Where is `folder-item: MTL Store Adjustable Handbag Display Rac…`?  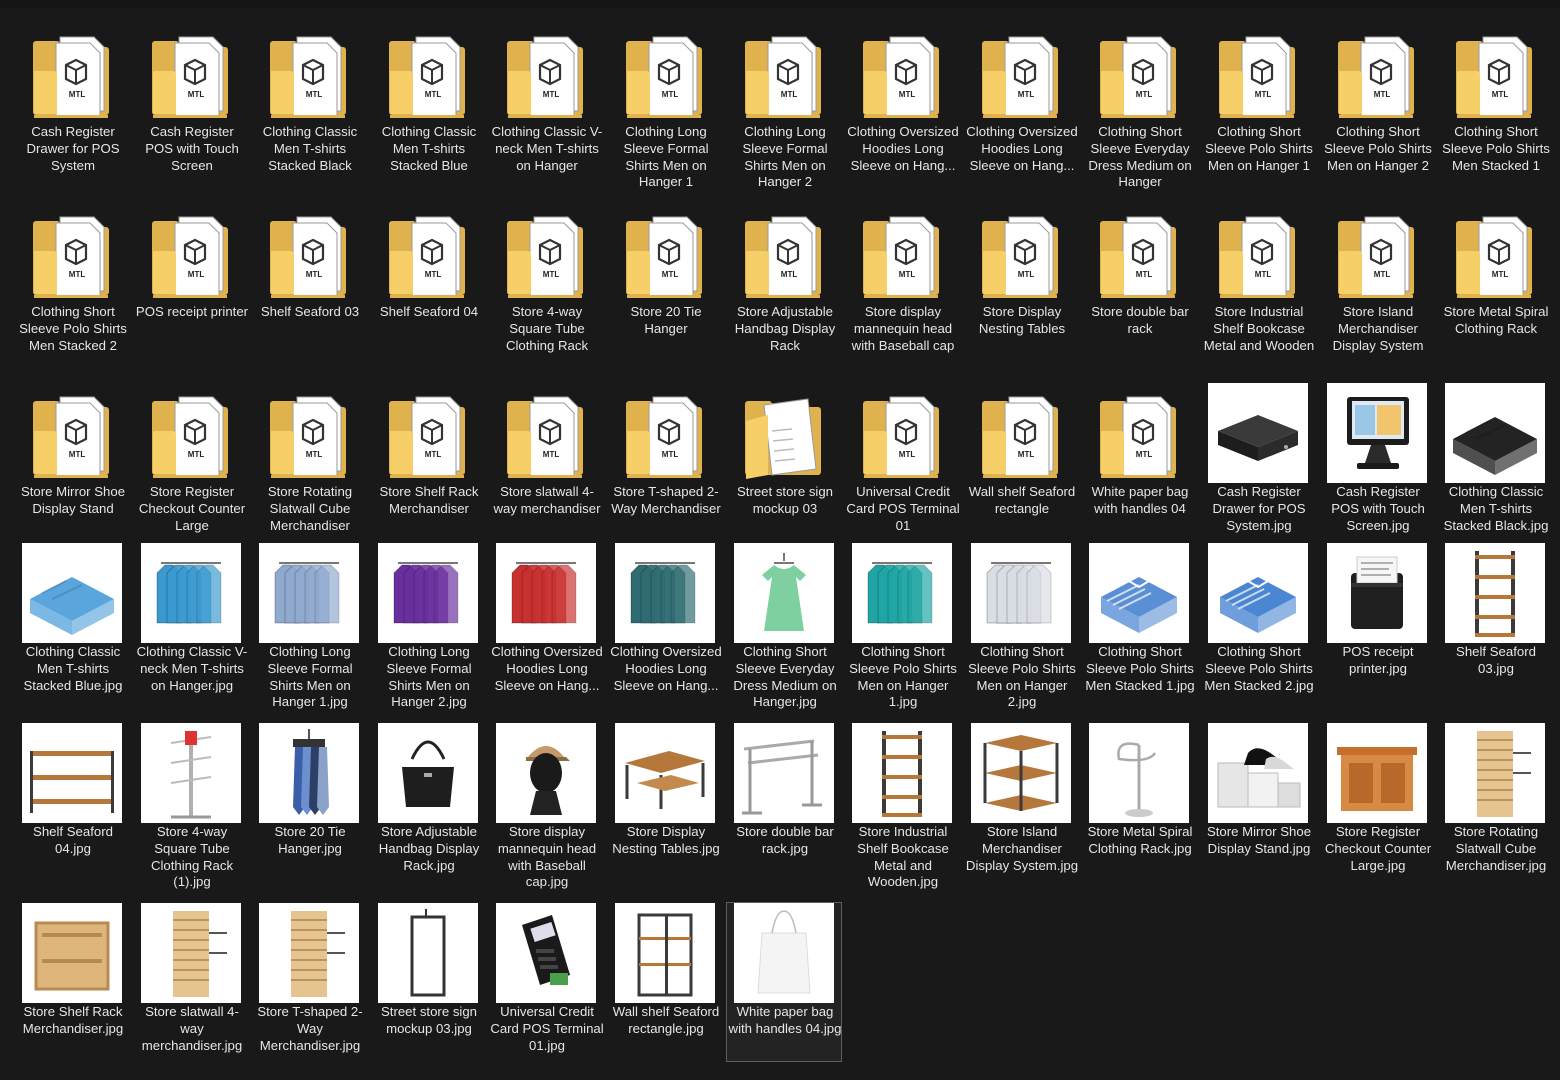
folder-item: MTL Store Adjustable Handbag Display Rac… is located at coordinates (784, 287).